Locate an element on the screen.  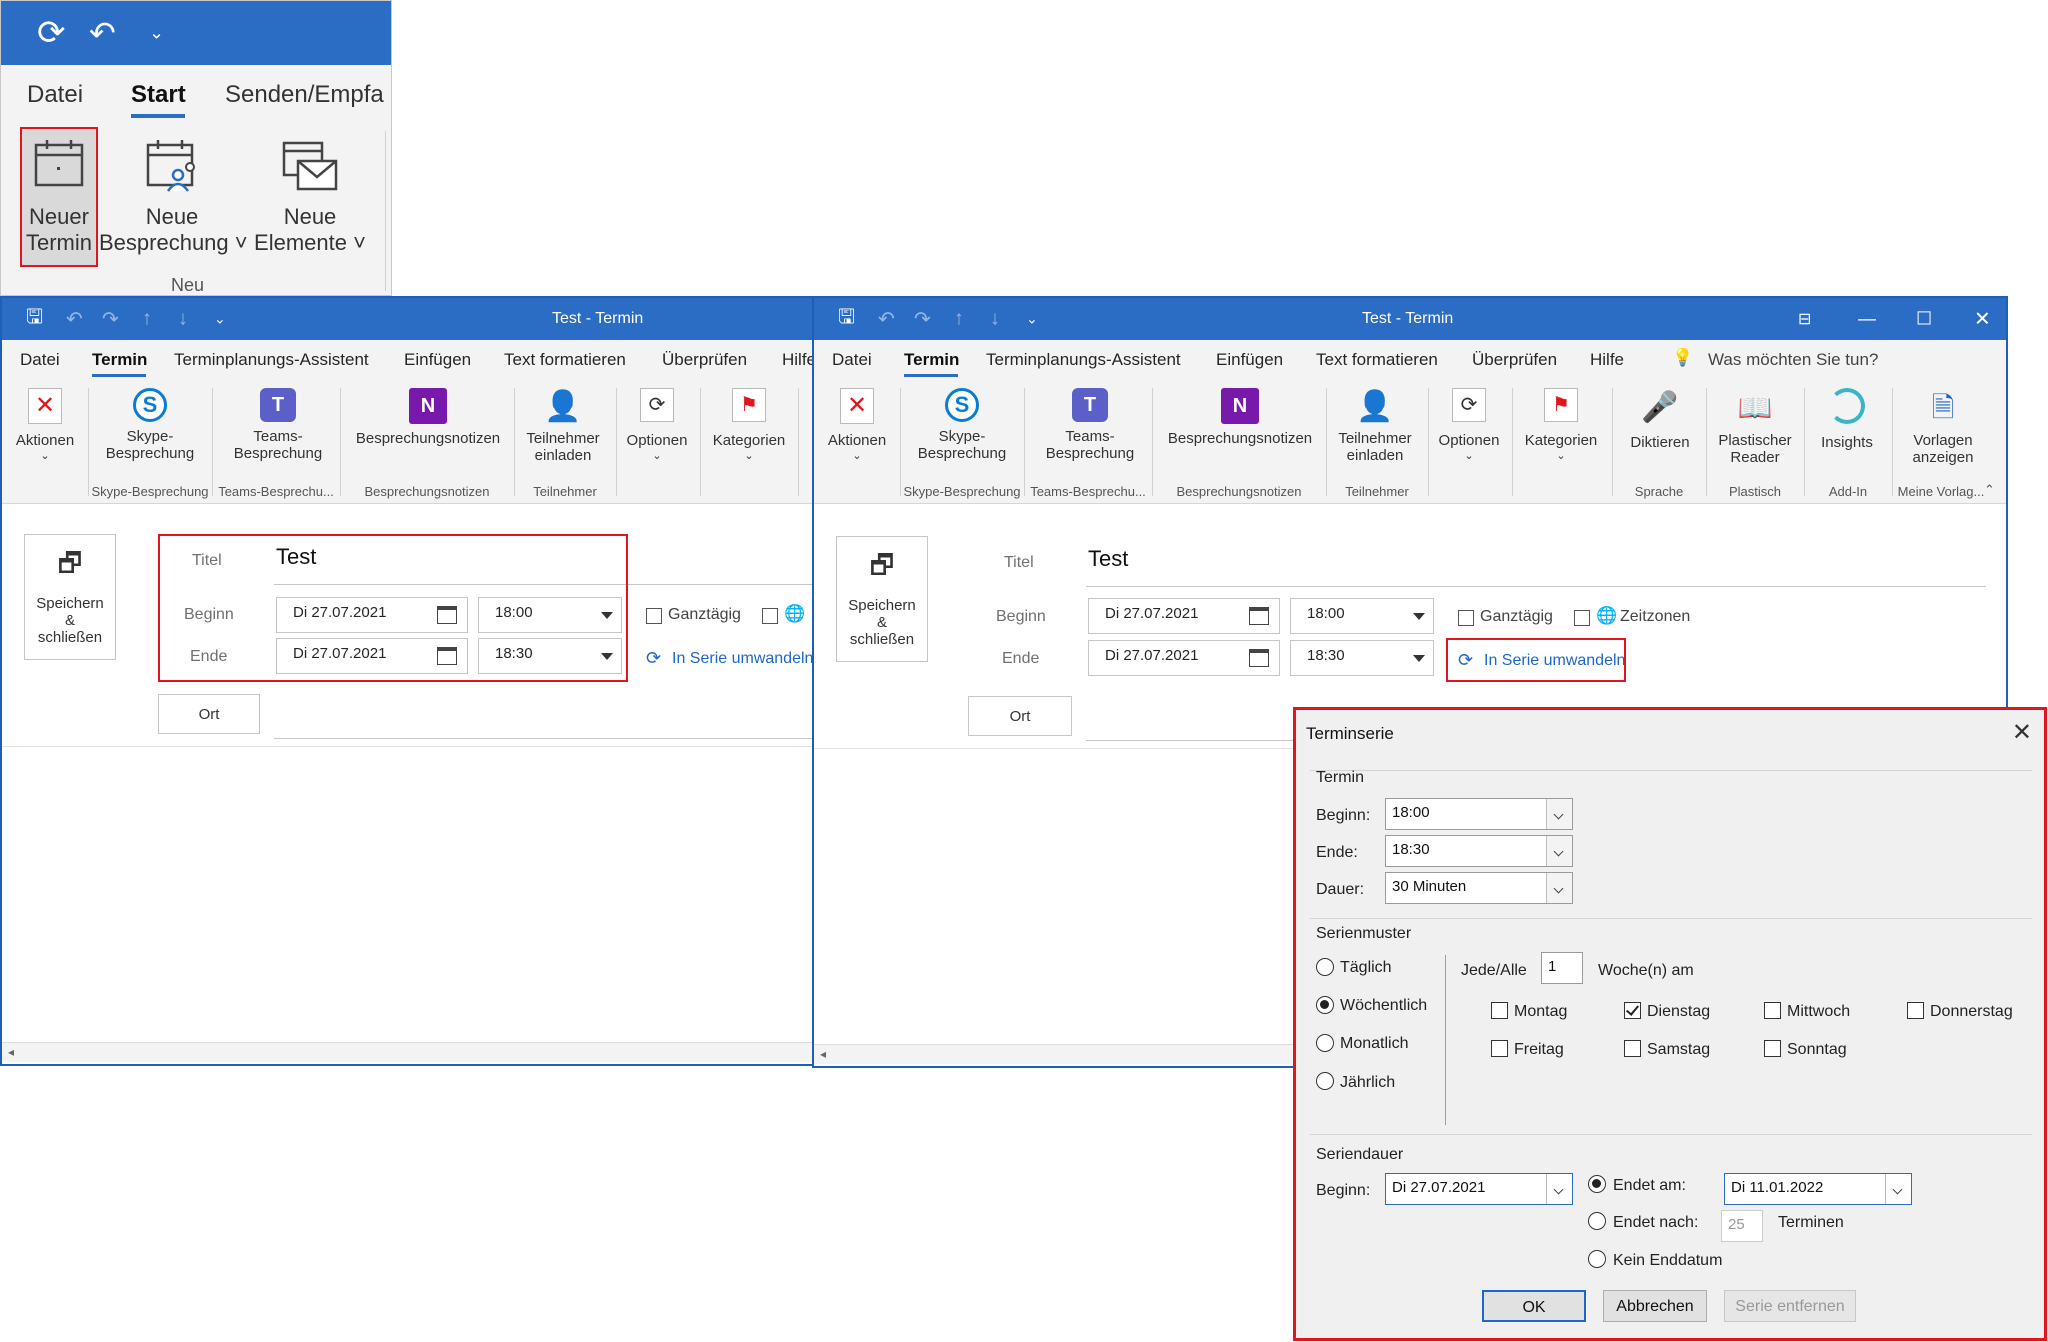
termin-dauer-select: 30 Minuten is located at coordinates (1479, 888).